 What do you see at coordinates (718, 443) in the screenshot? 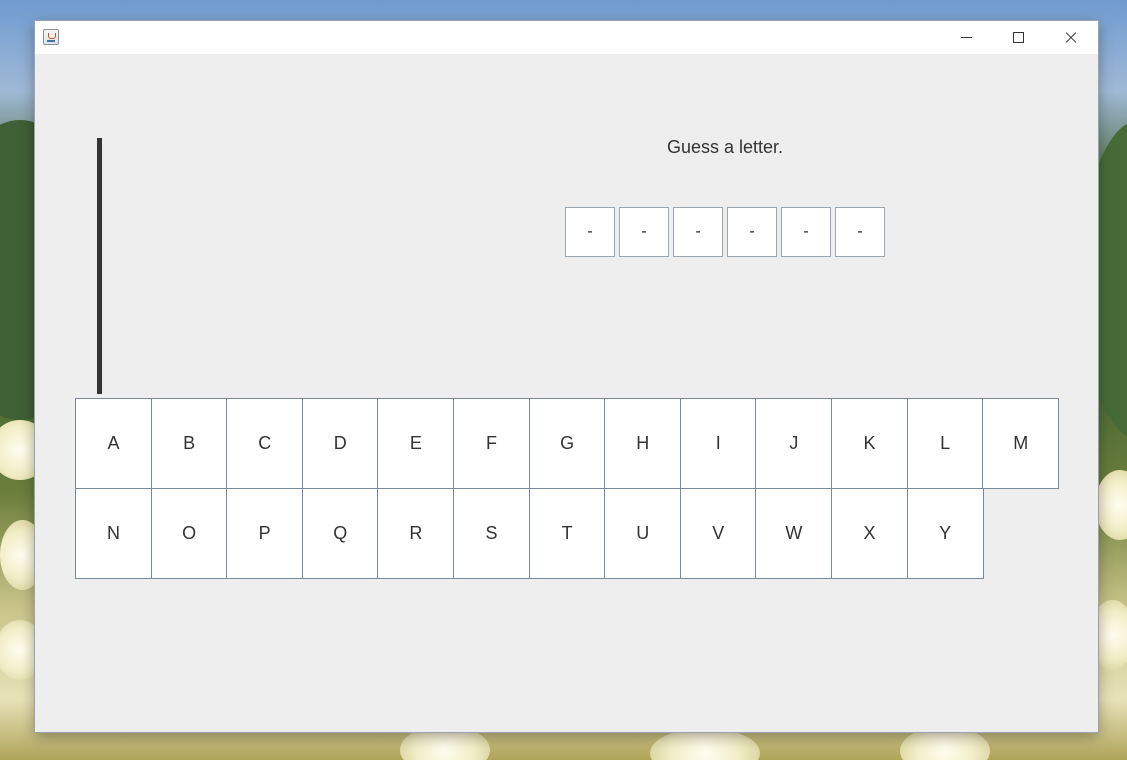
I see `letter-button-i: I` at bounding box center [718, 443].